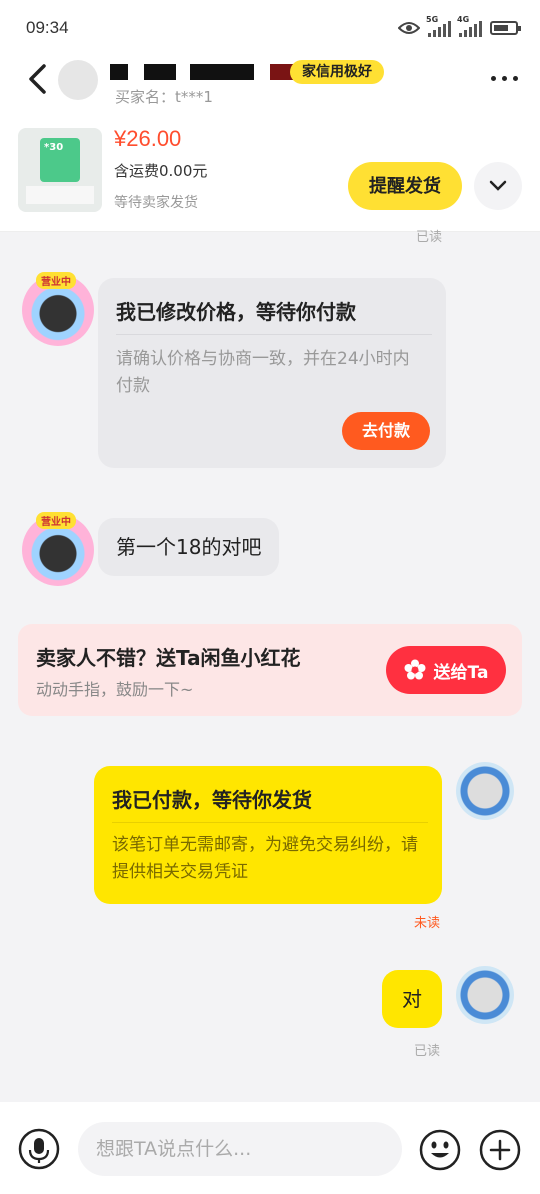  I want to click on send-flower-card: 卖家人不错？送Ta闲鱼小红花 动动手指，鼓励一下~ 送给Ta, so click(270, 670).